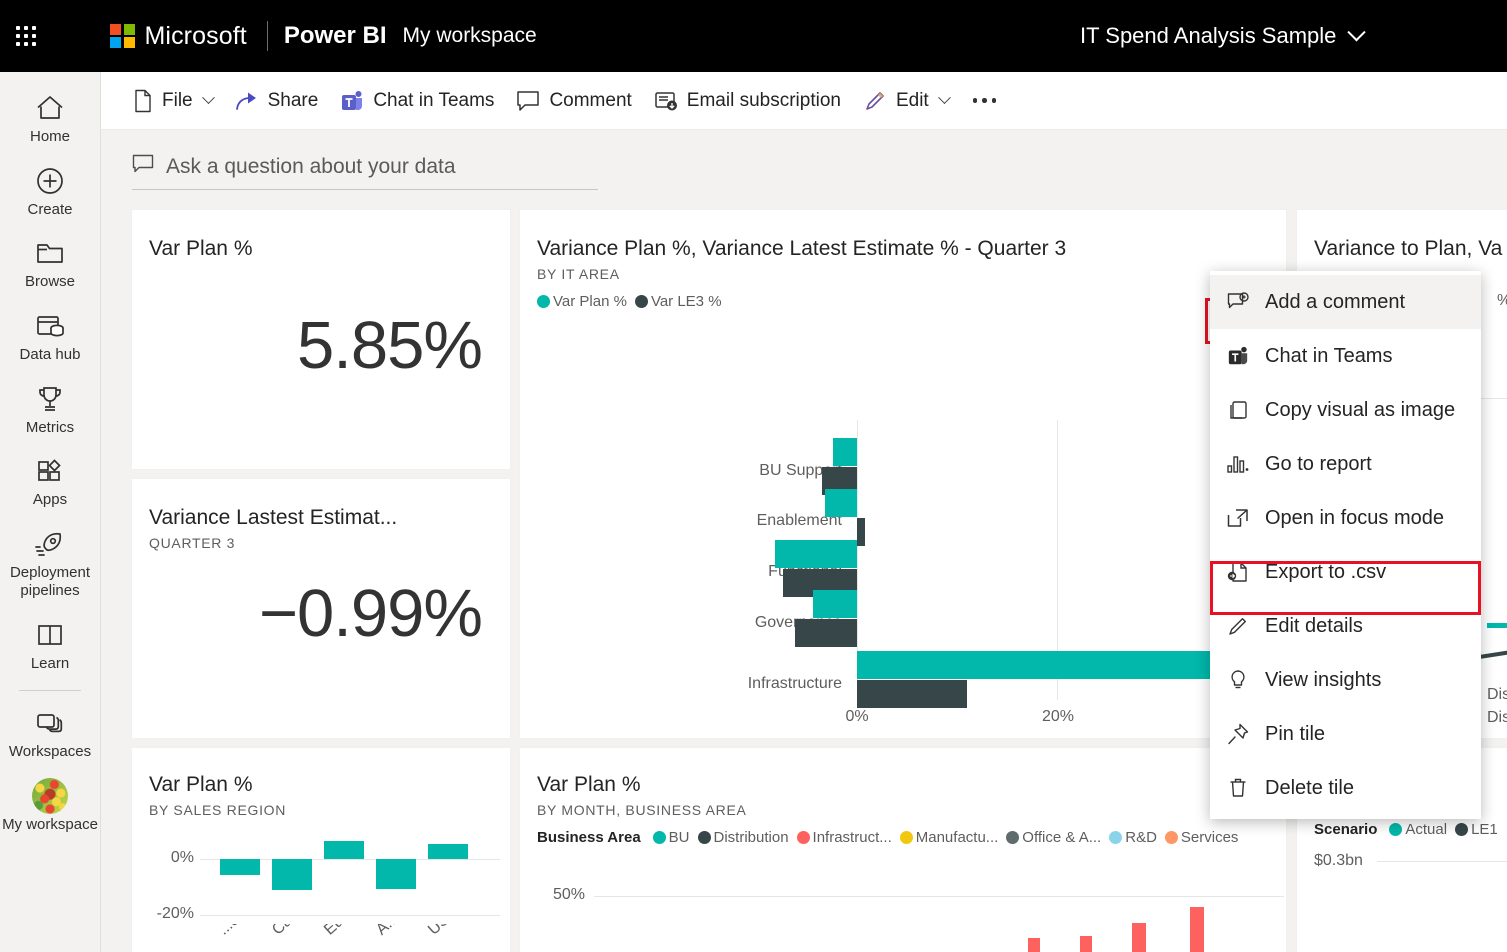  What do you see at coordinates (845, 452) in the screenshot?
I see `bar-bu-support-var-plan` at bounding box center [845, 452].